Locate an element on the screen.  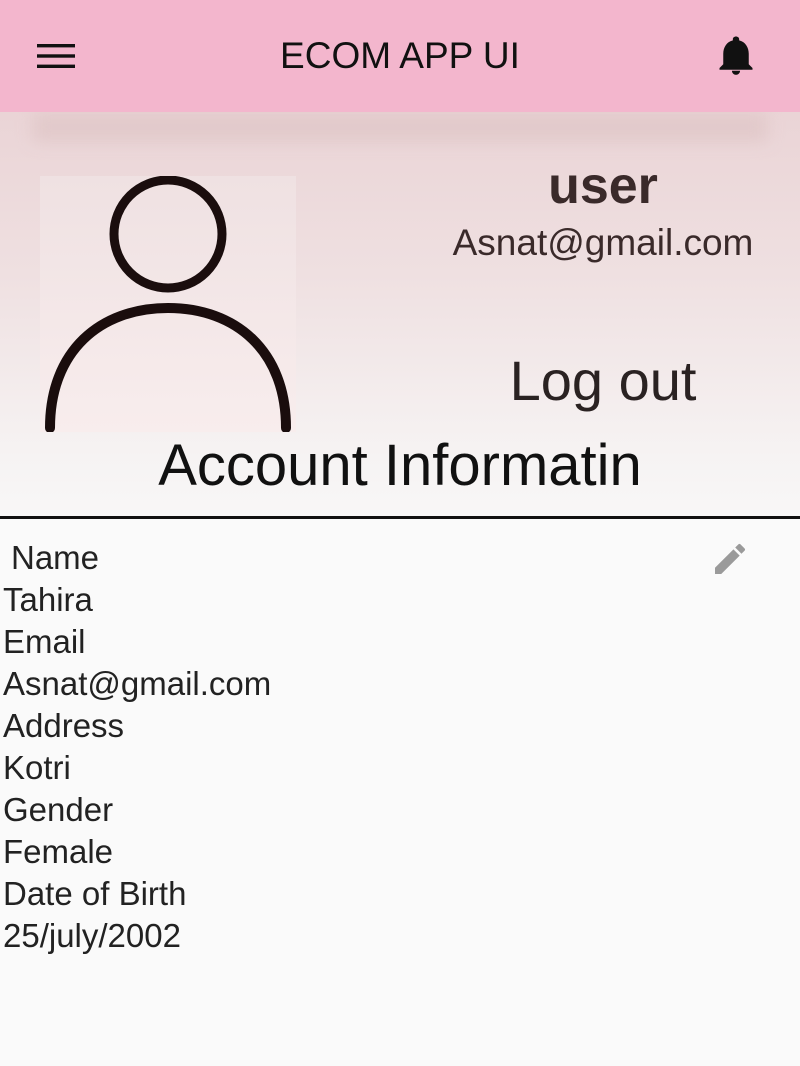
email-value: Asnat@gmail.com is located at coordinates (137, 683).